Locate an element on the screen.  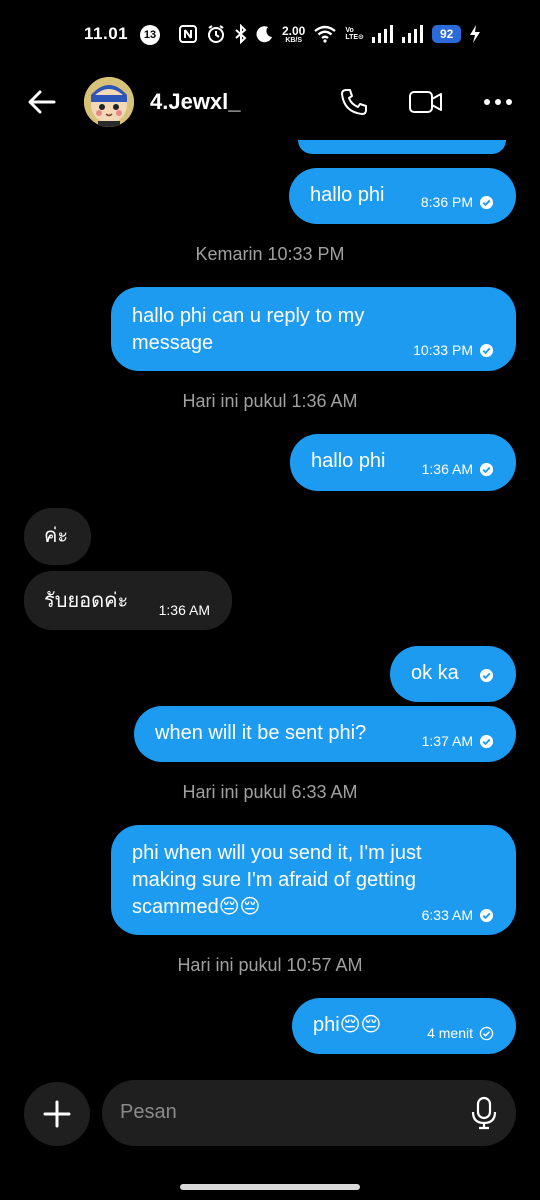
network-speed: 2.00 KB/S is located at coordinates (294, 33).